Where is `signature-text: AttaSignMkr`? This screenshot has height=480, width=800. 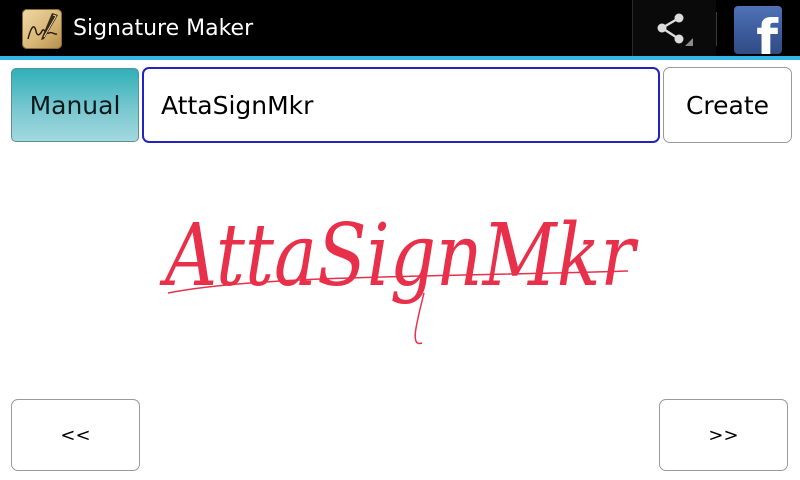 signature-text: AttaSignMkr is located at coordinates (399, 256).